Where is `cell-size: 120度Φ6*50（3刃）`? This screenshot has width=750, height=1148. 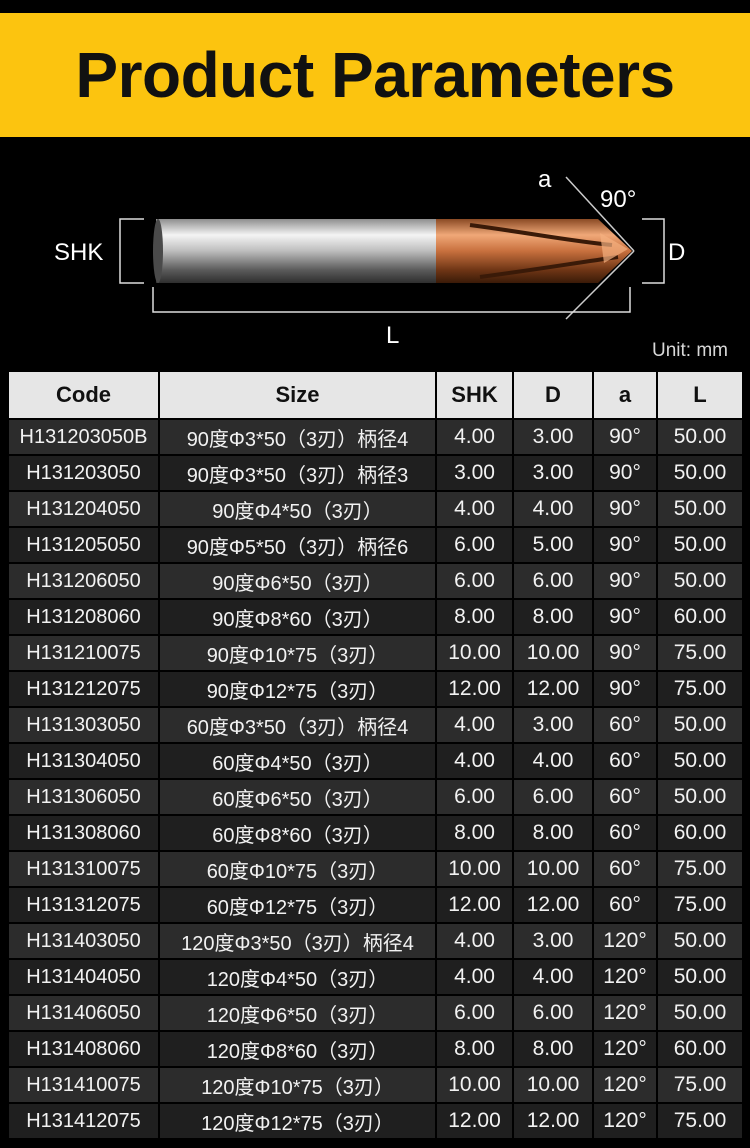 cell-size: 120度Φ6*50（3刃） is located at coordinates (298, 1012).